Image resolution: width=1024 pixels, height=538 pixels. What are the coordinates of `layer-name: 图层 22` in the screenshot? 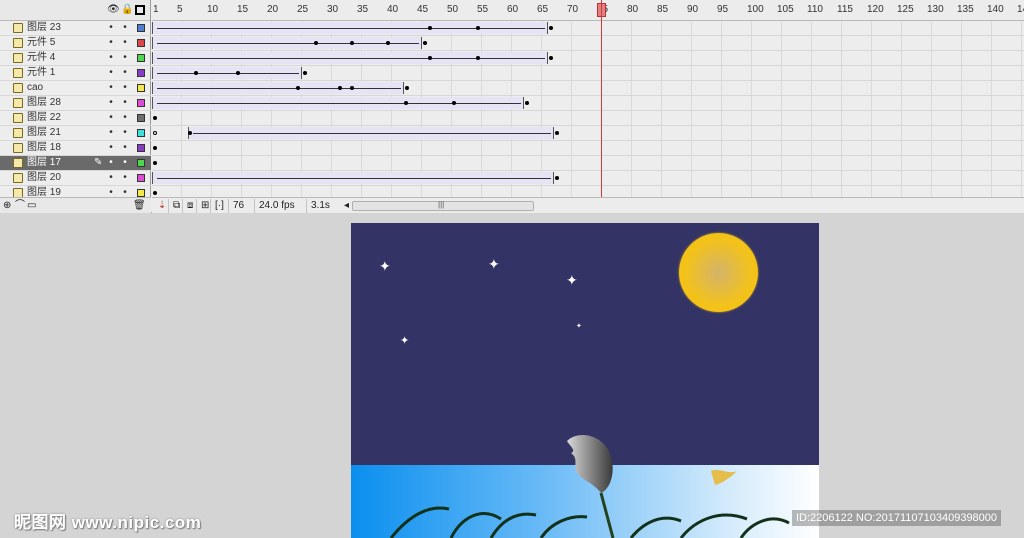 It's located at (44, 118).